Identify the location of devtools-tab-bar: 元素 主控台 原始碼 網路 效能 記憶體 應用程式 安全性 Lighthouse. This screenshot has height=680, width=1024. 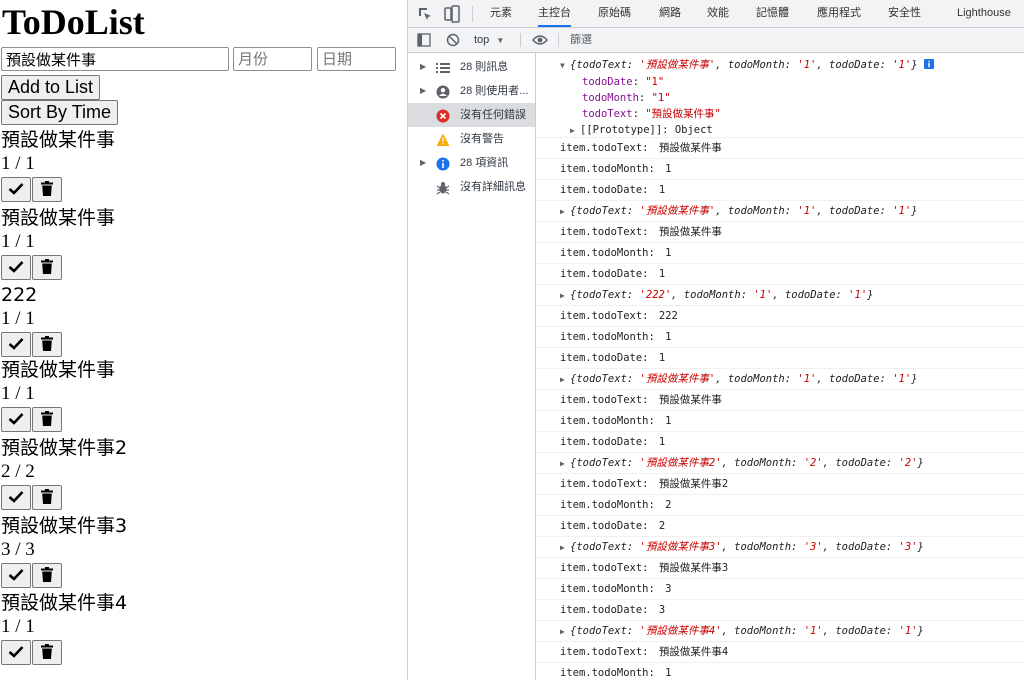
(716, 14).